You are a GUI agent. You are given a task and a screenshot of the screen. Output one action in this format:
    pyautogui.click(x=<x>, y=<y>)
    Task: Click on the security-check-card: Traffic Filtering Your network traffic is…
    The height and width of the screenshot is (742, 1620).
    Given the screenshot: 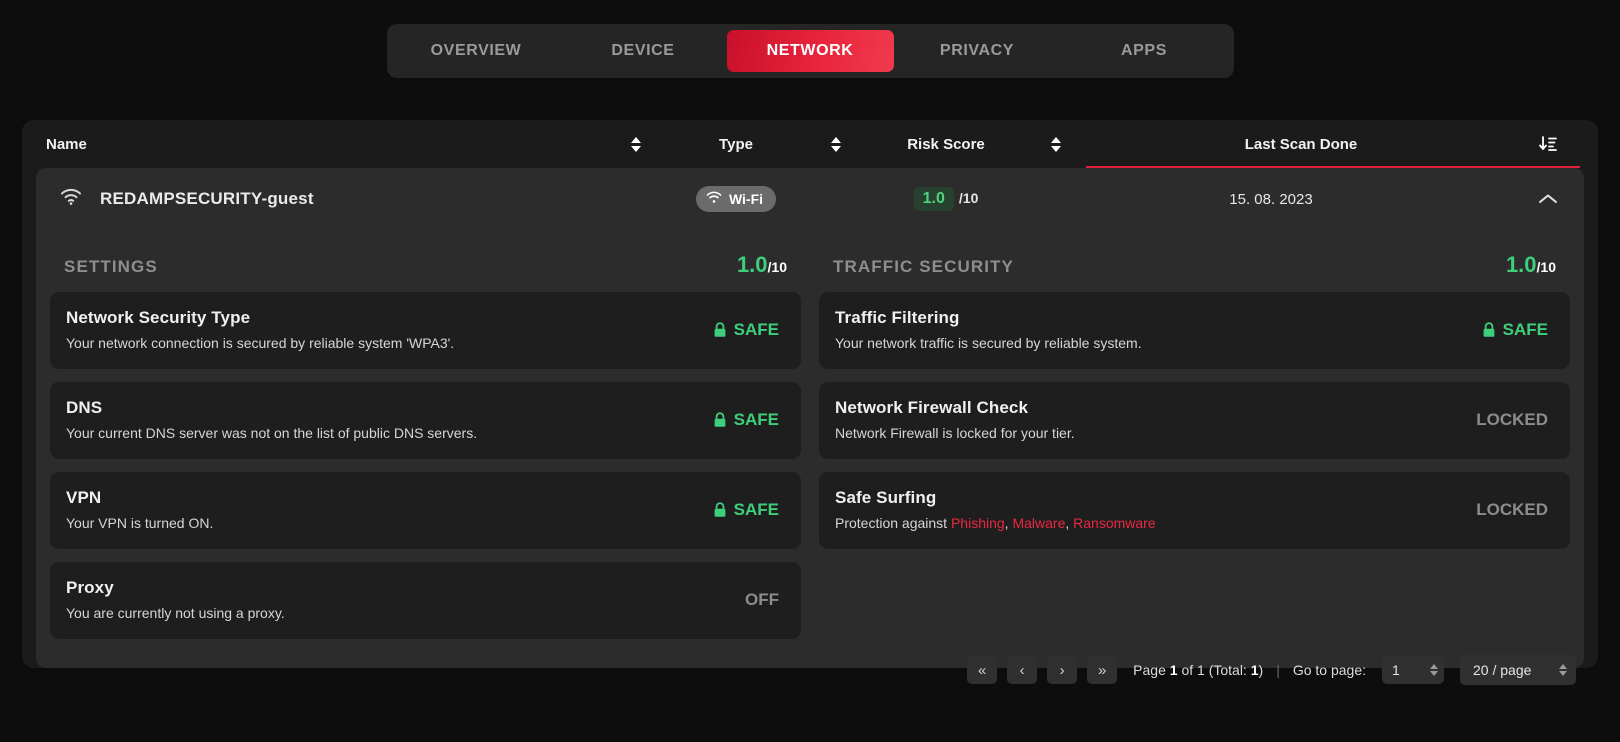 What is the action you would take?
    pyautogui.click(x=1194, y=330)
    